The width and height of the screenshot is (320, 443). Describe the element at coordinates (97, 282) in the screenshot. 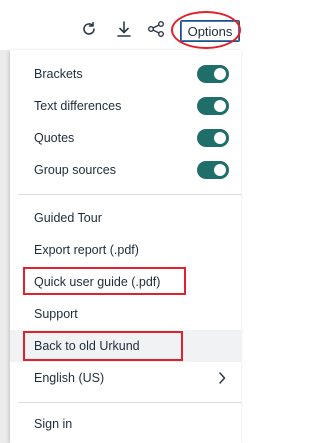

I see `menu-item-label: Quick user guide (.pdf)` at that location.